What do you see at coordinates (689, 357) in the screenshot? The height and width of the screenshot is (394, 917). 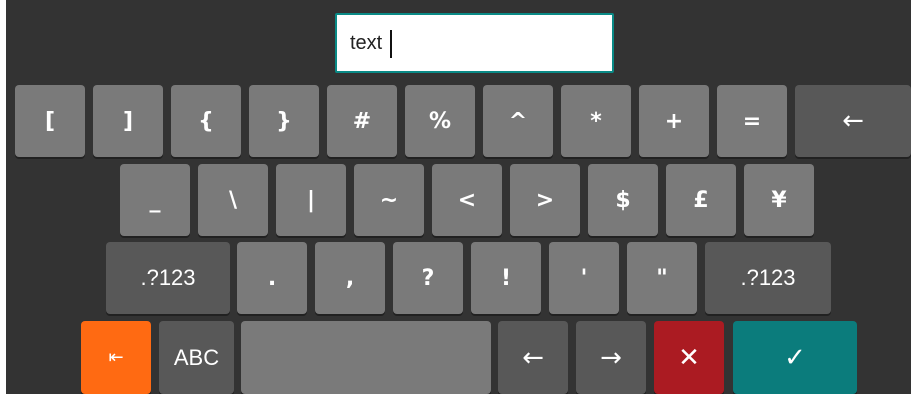 I see `close-icon: ✕` at bounding box center [689, 357].